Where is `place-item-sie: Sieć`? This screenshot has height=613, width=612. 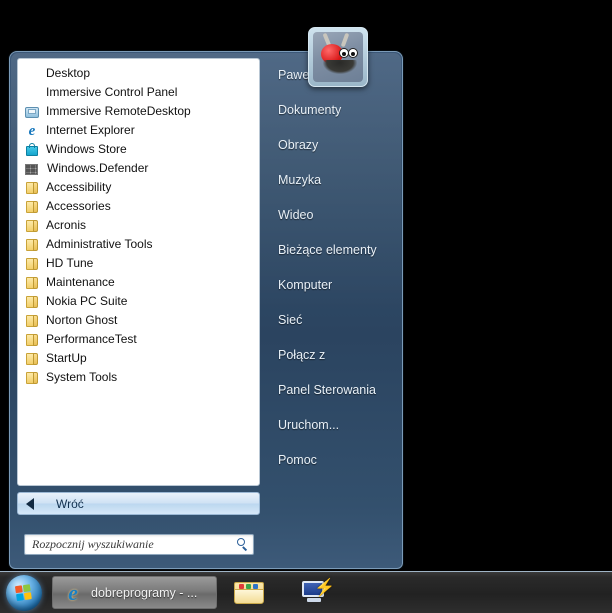 place-item-sie: Sieć is located at coordinates (332, 320).